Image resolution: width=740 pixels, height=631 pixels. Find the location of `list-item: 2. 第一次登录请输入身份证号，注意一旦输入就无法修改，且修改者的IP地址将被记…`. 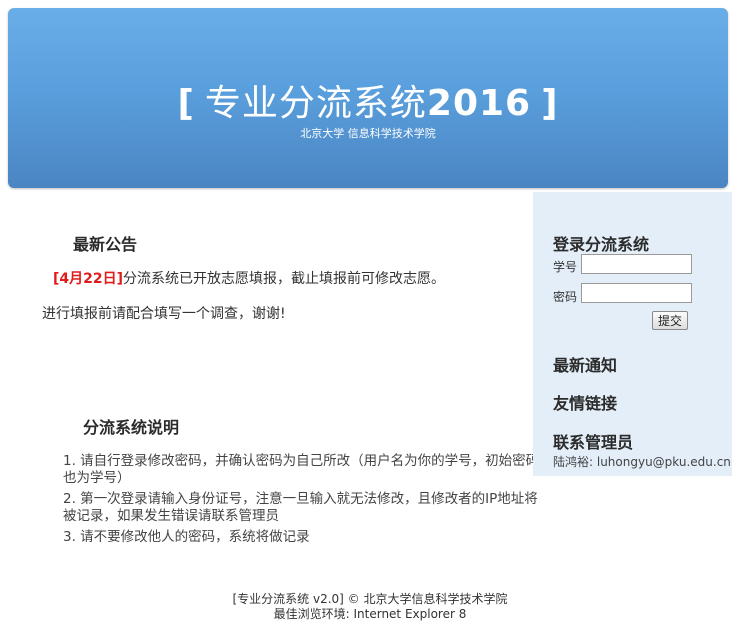

list-item: 2. 第一次登录请输入身份证号，注意一旦输入就无法修改，且修改者的IP地址将被记… is located at coordinates (300, 507).